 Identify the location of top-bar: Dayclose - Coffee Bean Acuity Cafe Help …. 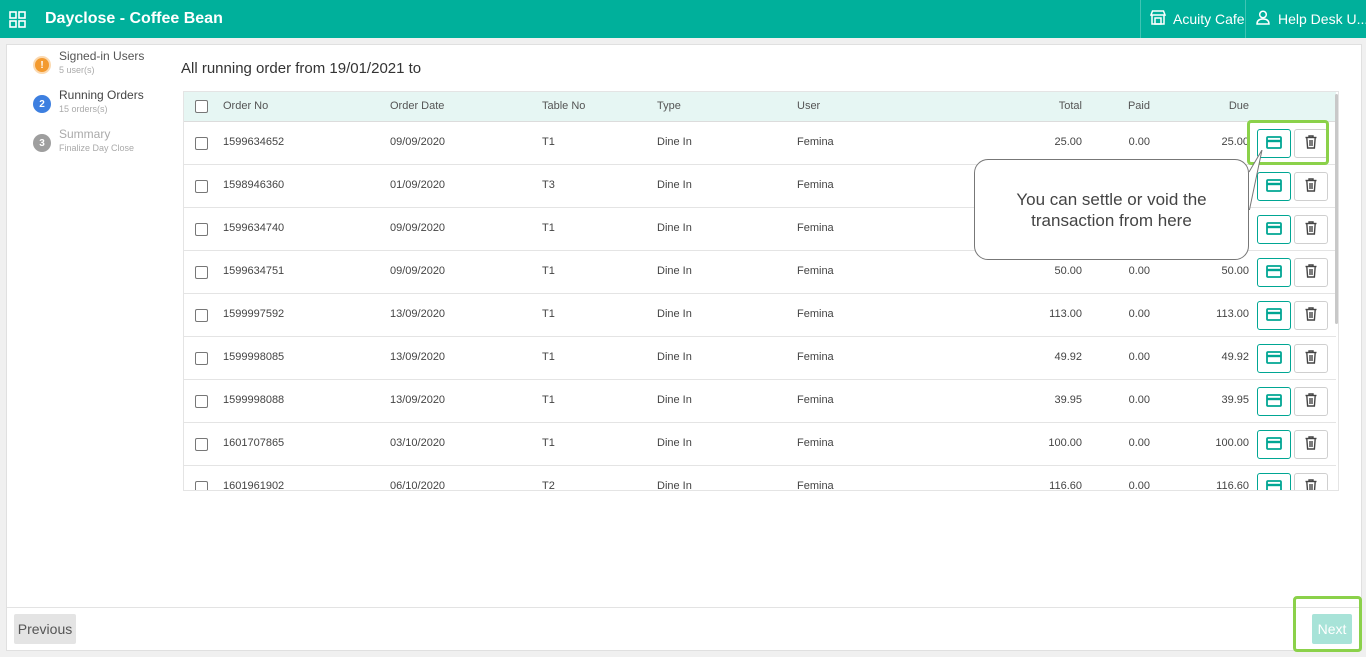
(683, 19).